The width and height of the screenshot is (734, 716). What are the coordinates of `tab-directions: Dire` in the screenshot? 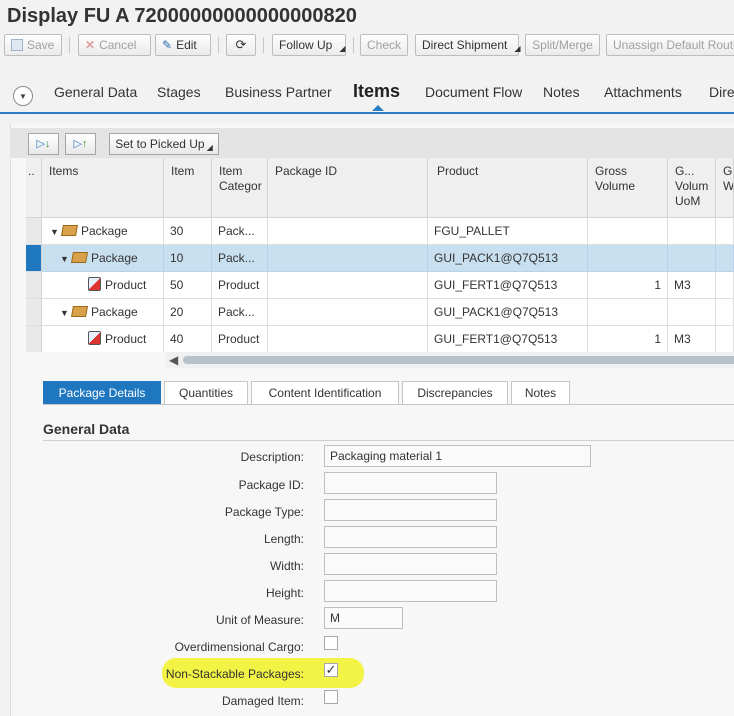 It's located at (721, 92).